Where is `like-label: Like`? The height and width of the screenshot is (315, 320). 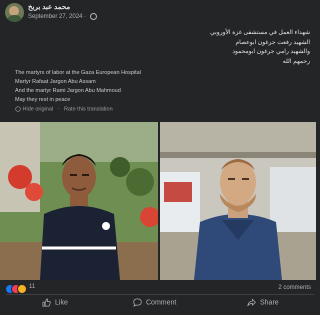
like-label: Like is located at coordinates (61, 303).